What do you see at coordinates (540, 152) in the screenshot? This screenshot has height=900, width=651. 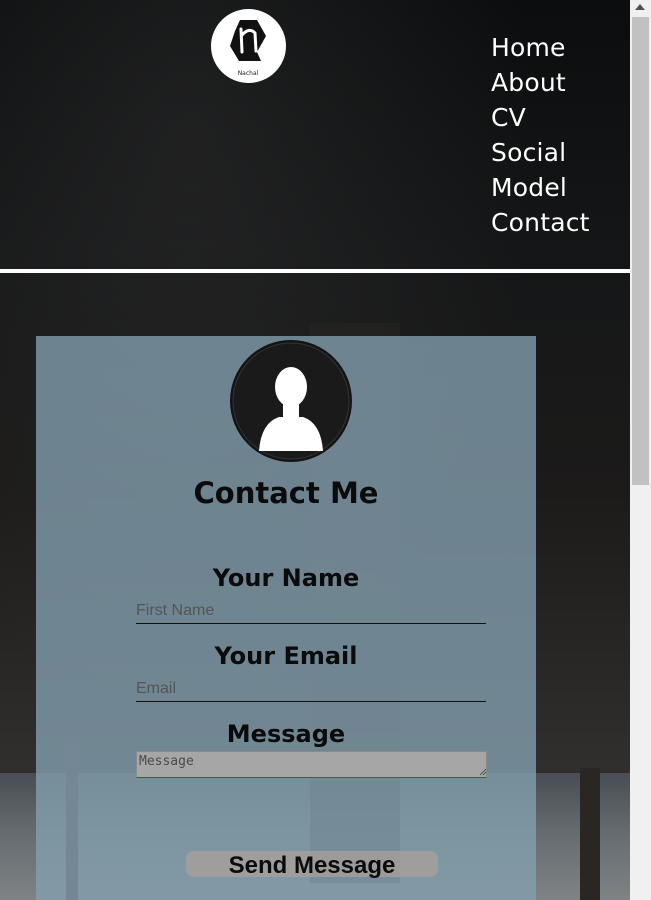 I see `nav-social: Social` at bounding box center [540, 152].